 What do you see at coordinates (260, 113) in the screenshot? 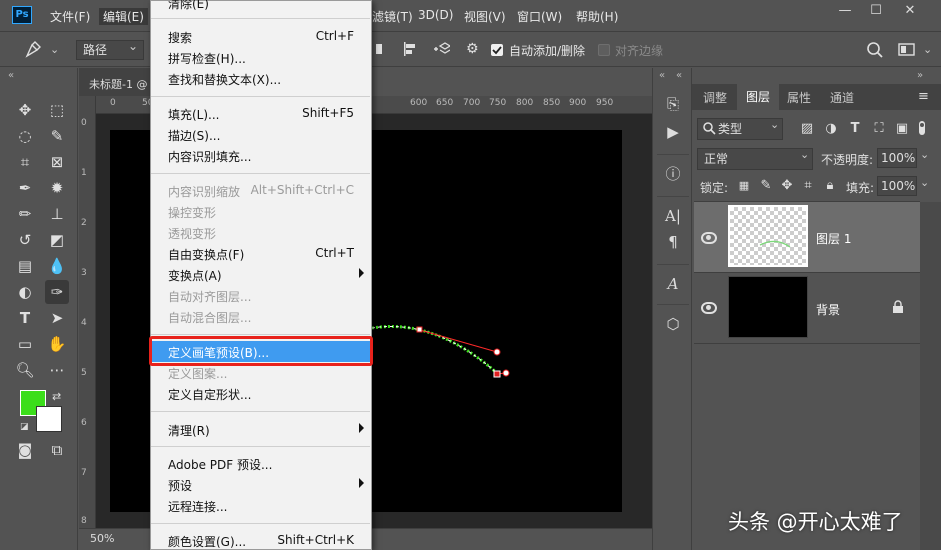
I see `menu-item-fill: 填充(L)... Shift+F5` at bounding box center [260, 113].